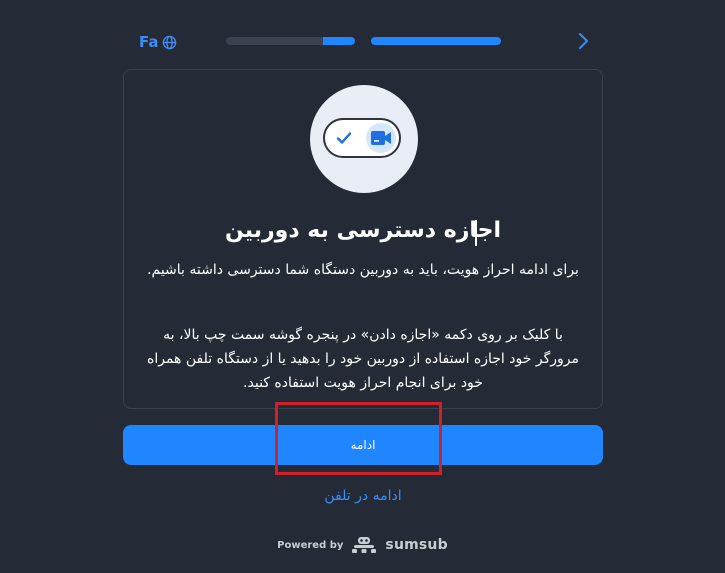 The width and height of the screenshot is (725, 573). I want to click on camera-permission-illustration, so click(364, 139).